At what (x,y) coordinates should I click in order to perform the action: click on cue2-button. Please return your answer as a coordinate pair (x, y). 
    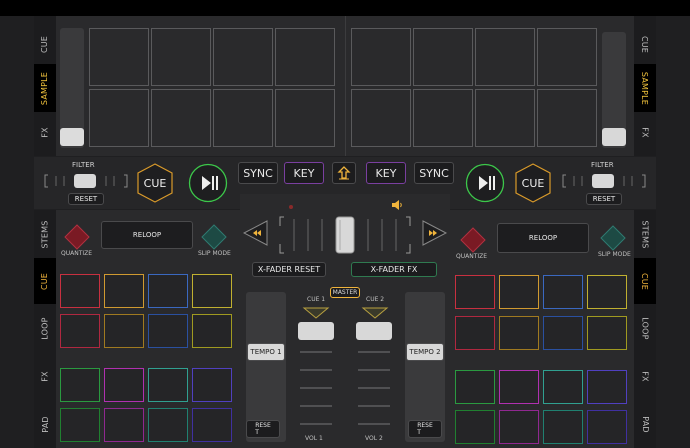
    Looking at the image, I should click on (375, 311).